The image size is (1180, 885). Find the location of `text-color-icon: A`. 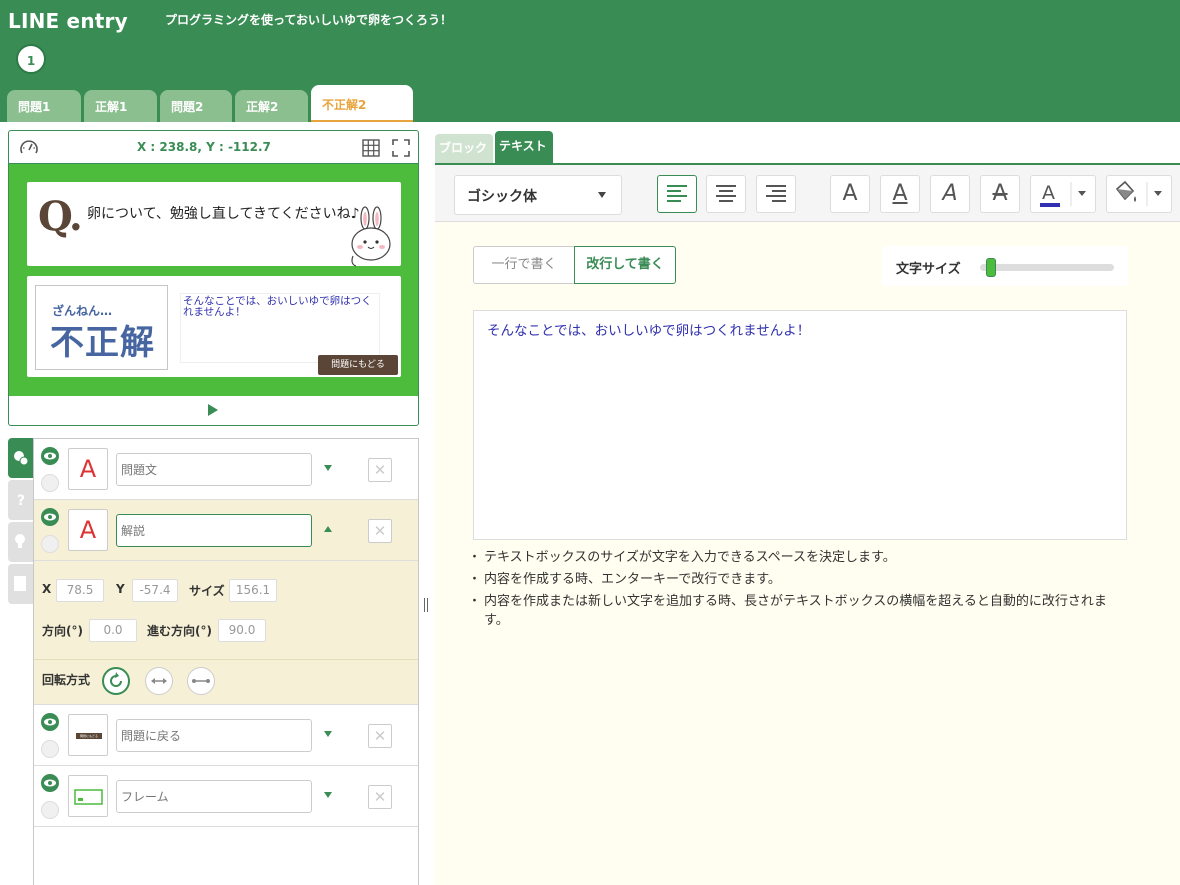

text-color-icon: A is located at coordinates (1063, 194).